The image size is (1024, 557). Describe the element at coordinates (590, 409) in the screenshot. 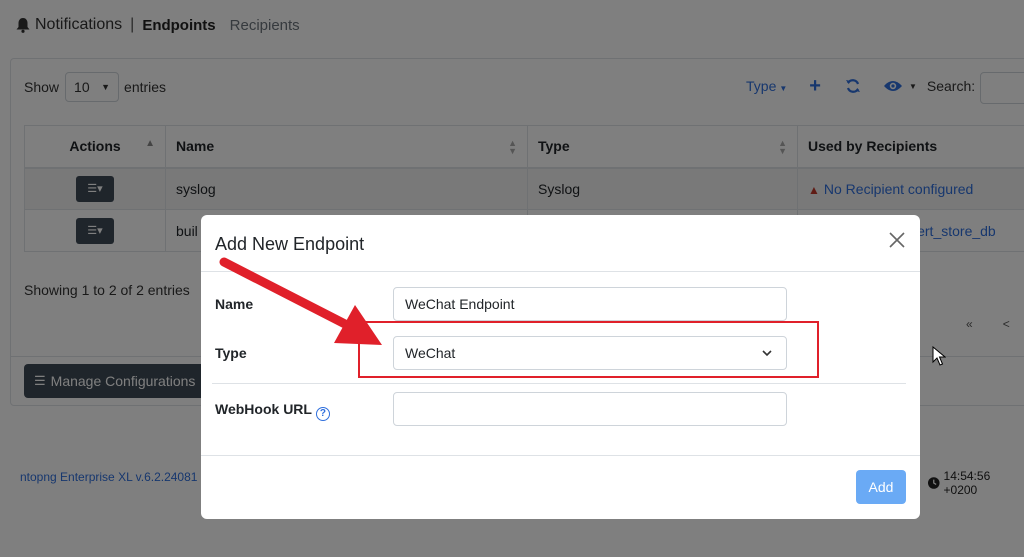

I see `webhook-url-input` at that location.